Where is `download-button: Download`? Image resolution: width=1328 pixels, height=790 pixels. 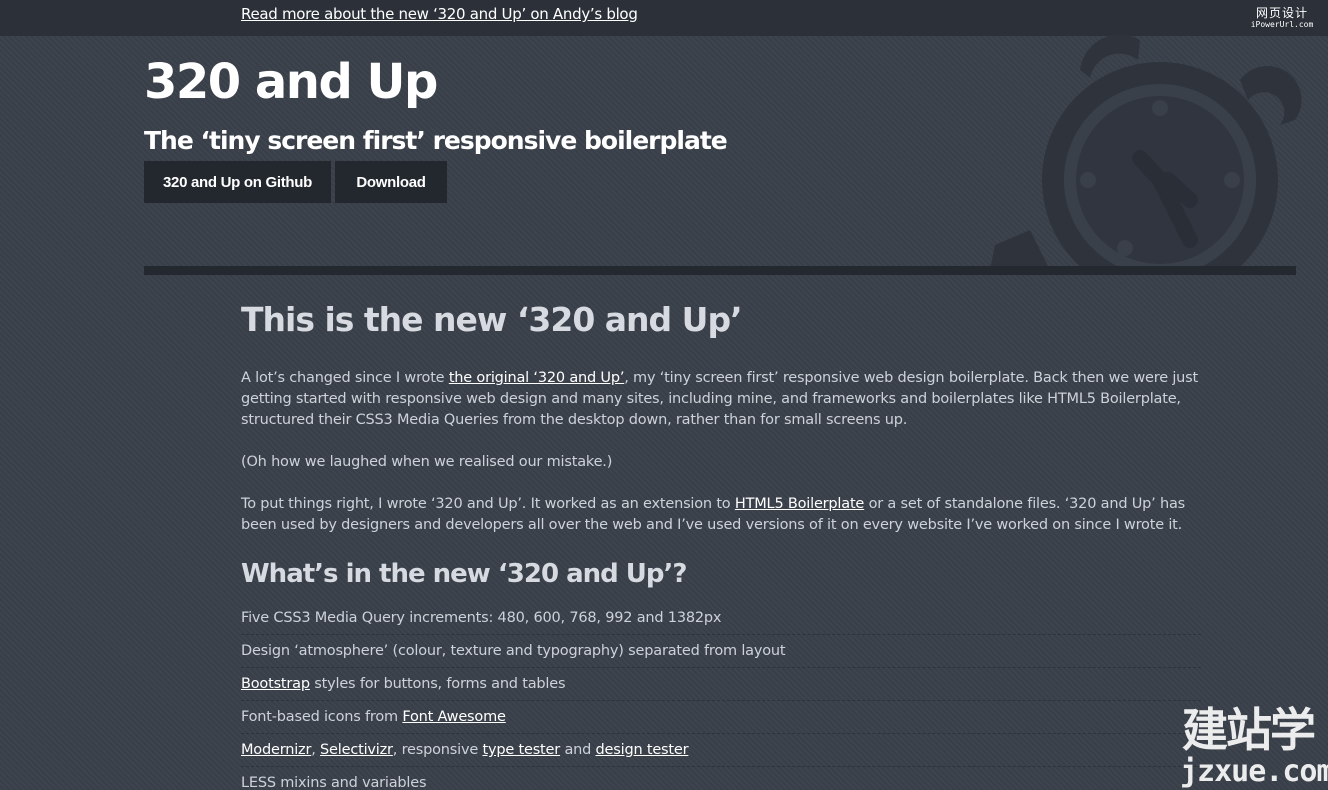 download-button: Download is located at coordinates (391, 182).